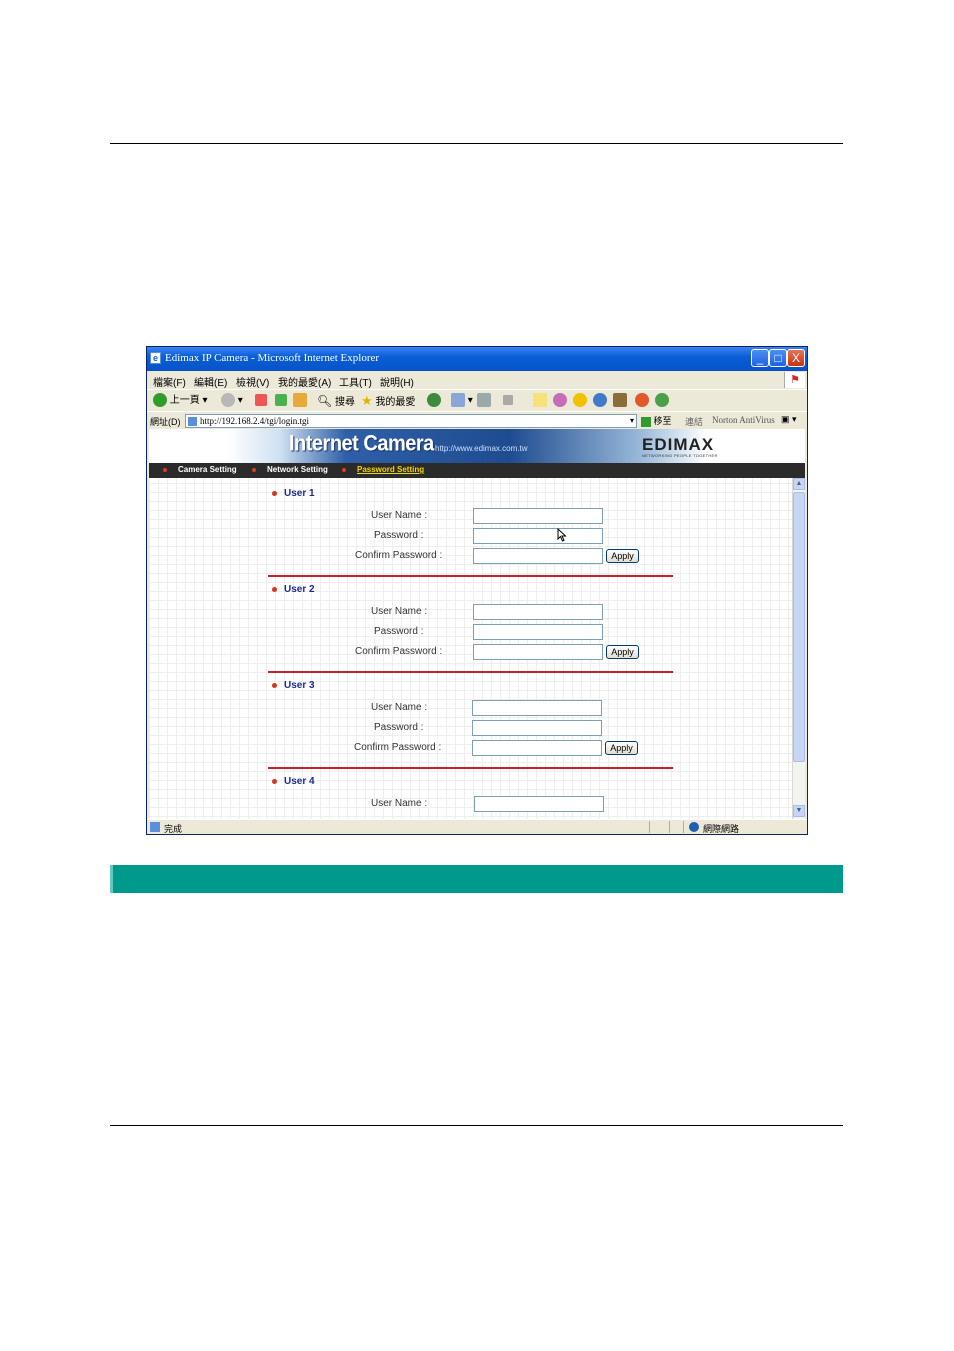 This screenshot has width=954, height=1351. What do you see at coordinates (180, 401) in the screenshot?
I see `back-button: 上一頁 ▾` at bounding box center [180, 401].